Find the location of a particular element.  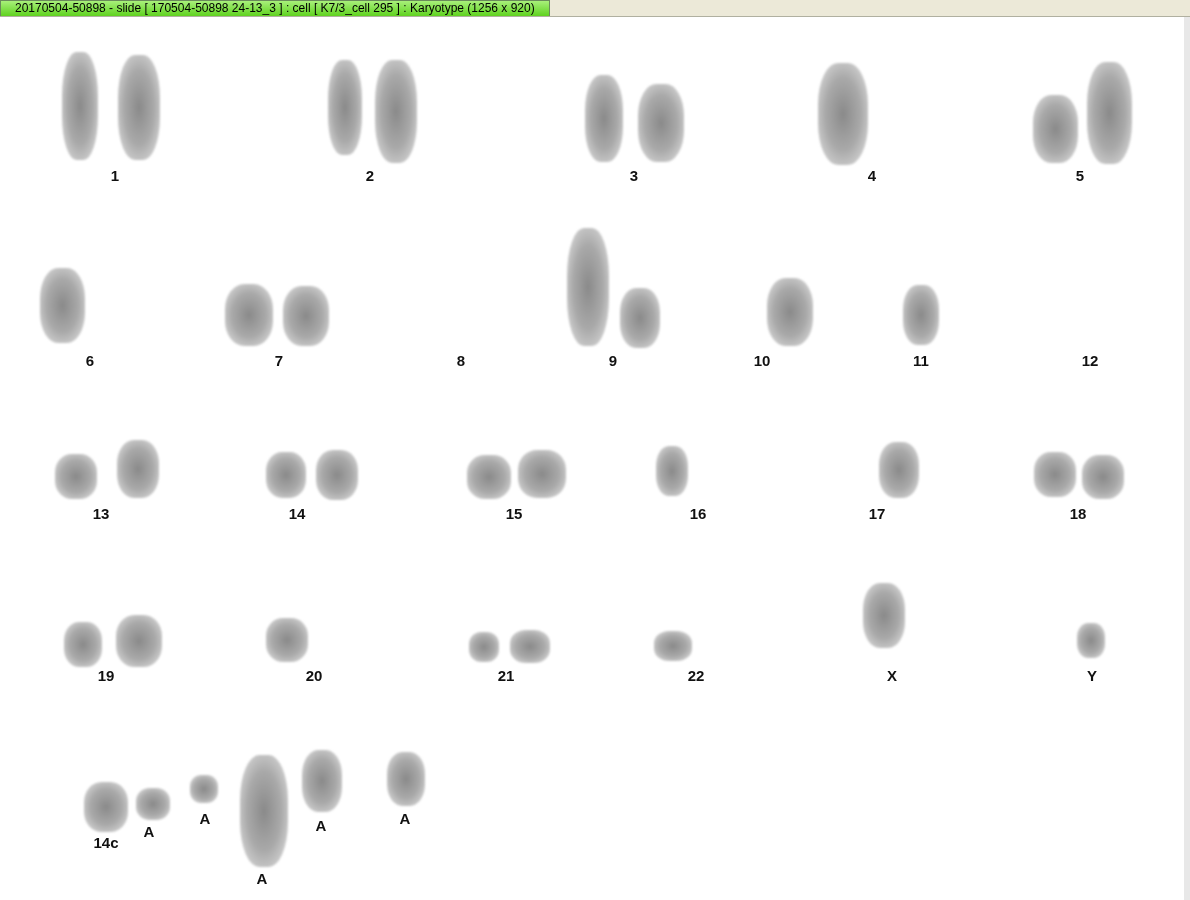

chromosome-label: 12 is located at coordinates (1090, 360).